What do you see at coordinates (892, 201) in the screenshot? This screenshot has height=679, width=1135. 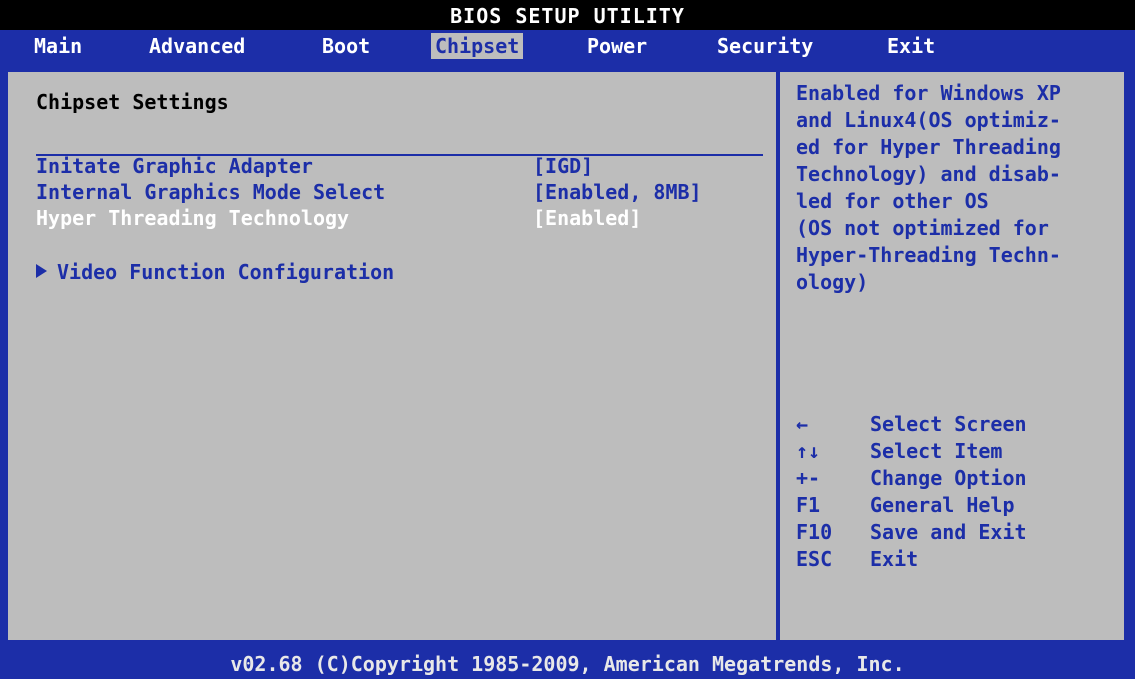 I see `help-line: led for other OS` at bounding box center [892, 201].